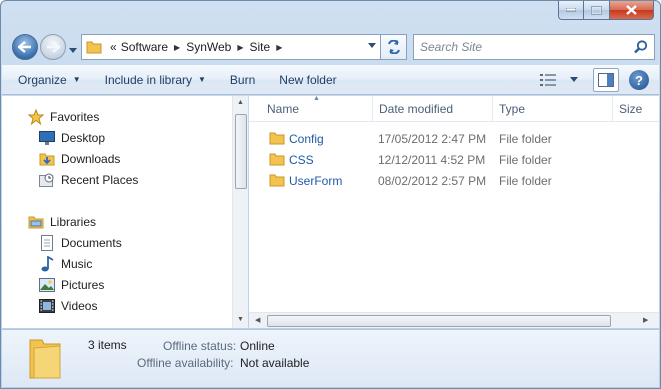  What do you see at coordinates (394, 47) in the screenshot?
I see `refresh-button` at bounding box center [394, 47].